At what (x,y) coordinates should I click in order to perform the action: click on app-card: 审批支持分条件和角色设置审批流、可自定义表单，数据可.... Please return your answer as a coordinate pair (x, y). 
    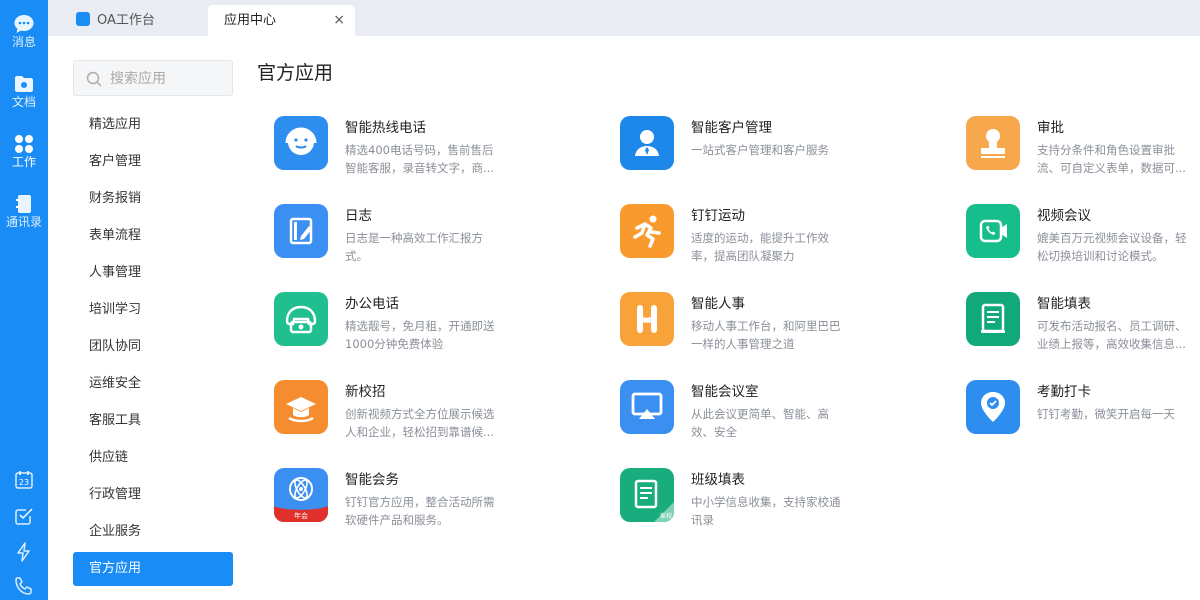
    Looking at the image, I should click on (1083, 151).